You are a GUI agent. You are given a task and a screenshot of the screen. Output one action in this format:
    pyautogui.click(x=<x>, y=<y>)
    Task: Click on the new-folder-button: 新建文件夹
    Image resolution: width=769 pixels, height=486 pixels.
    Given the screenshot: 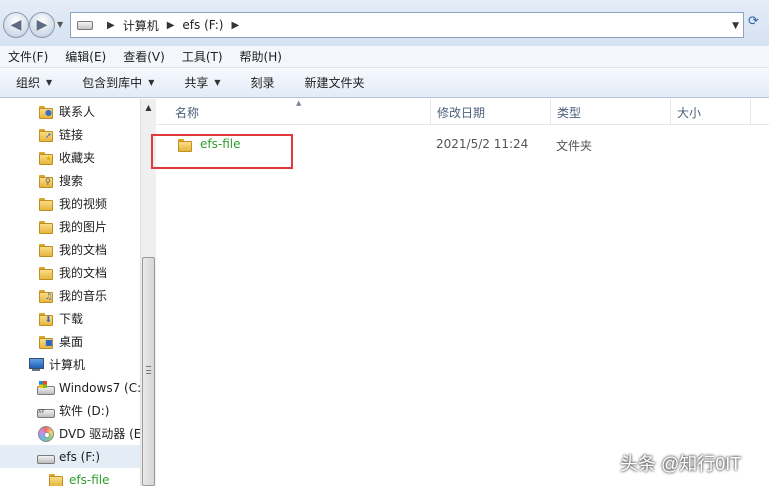 What is the action you would take?
    pyautogui.click(x=335, y=82)
    